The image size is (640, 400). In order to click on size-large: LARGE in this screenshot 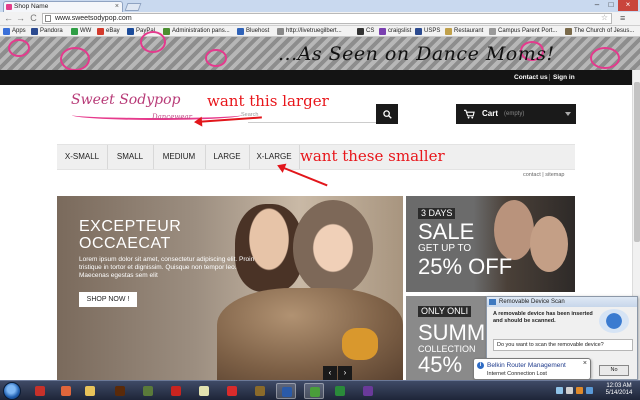, I will do `click(227, 157)`.